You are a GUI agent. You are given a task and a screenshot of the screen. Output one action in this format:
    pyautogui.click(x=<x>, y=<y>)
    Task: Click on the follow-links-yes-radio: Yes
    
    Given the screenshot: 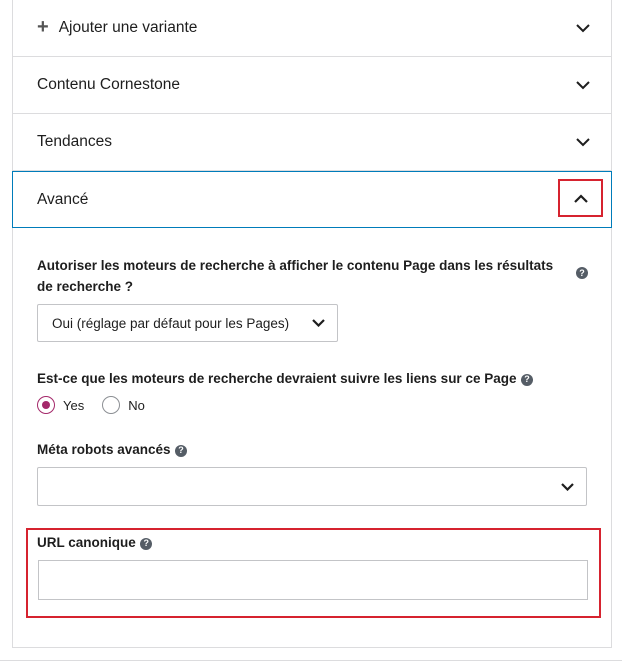 What is the action you would take?
    pyautogui.click(x=60, y=405)
    